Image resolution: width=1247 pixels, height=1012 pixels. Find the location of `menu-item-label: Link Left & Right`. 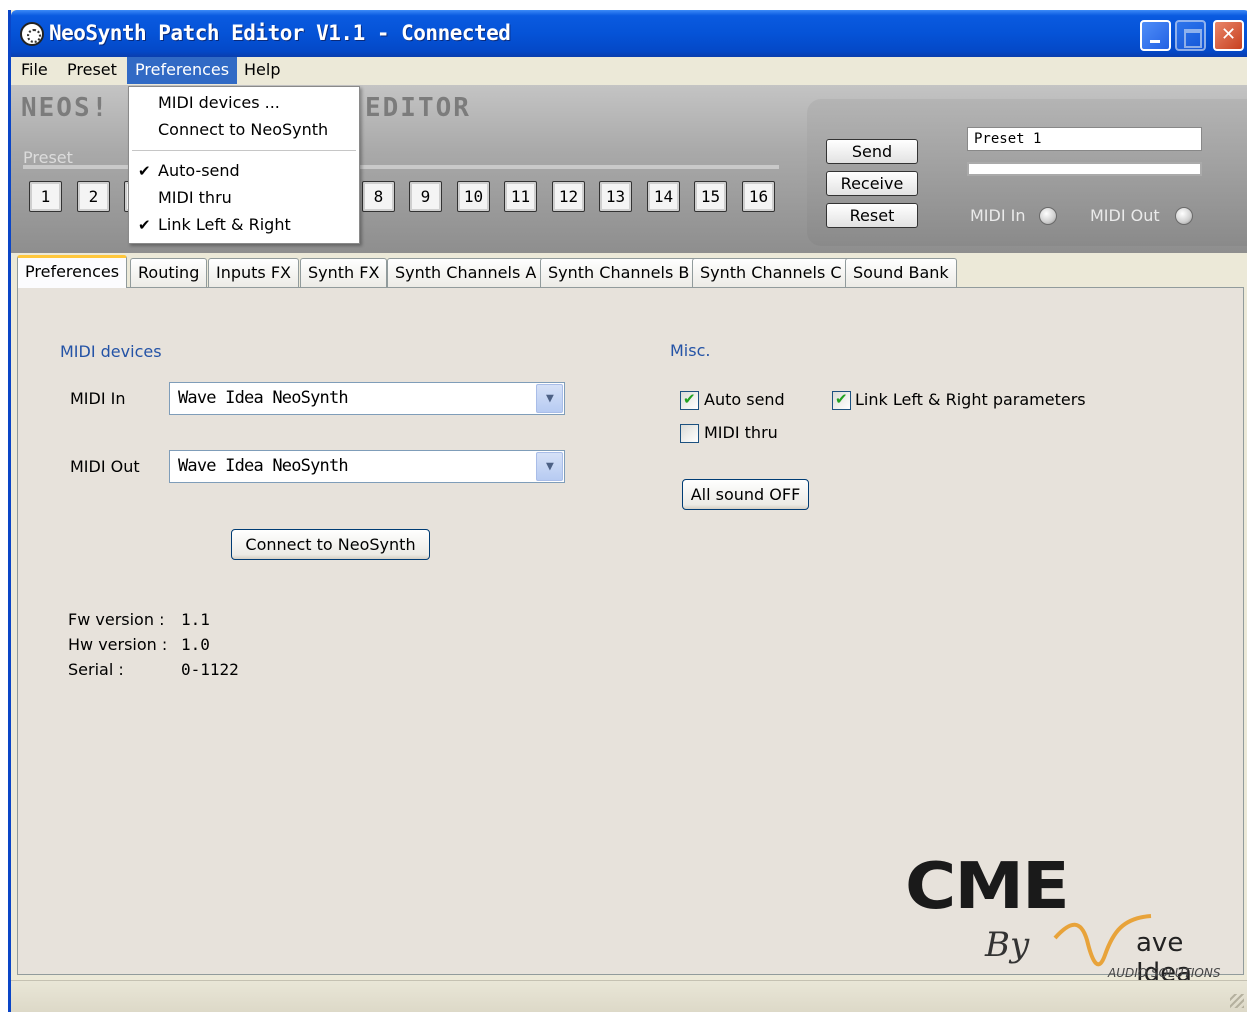

menu-item-label: Link Left & Right is located at coordinates (224, 224).